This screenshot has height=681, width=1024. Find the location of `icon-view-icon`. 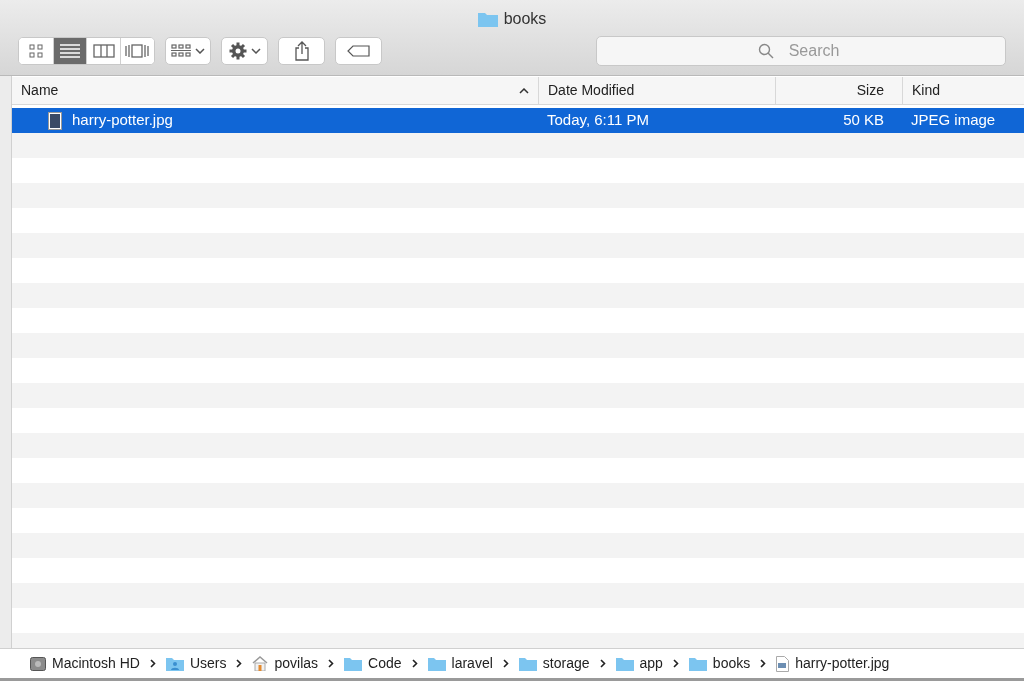

icon-view-icon is located at coordinates (35, 51).